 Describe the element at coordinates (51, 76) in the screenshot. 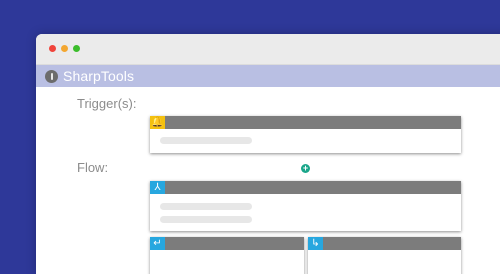

I see `power-icon` at that location.